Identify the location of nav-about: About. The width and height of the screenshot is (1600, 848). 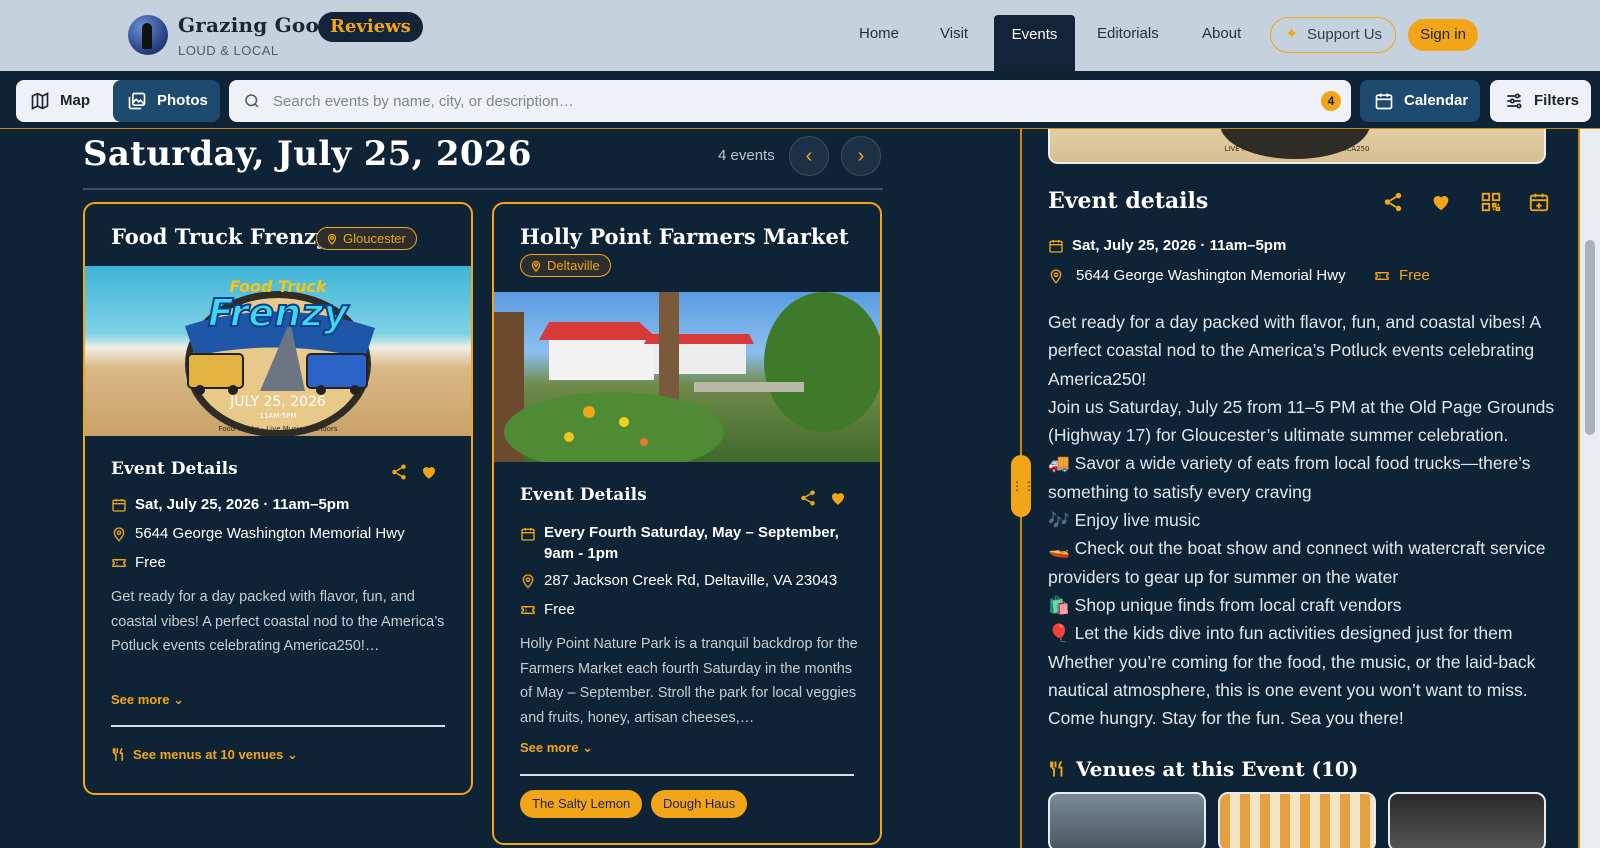
(1221, 33).